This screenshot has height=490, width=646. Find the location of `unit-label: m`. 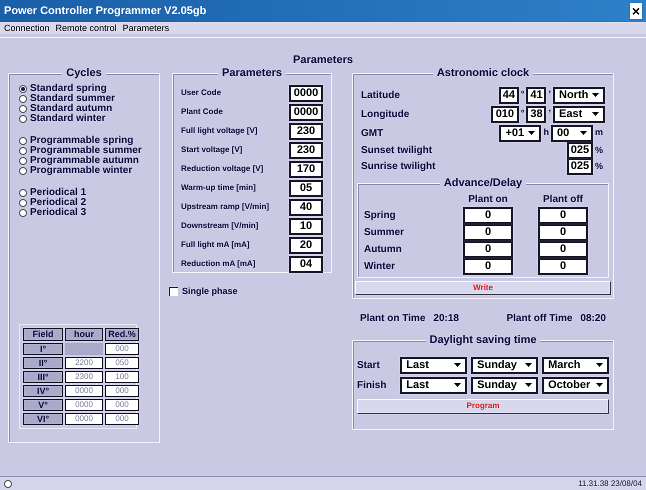

unit-label: m is located at coordinates (599, 133).